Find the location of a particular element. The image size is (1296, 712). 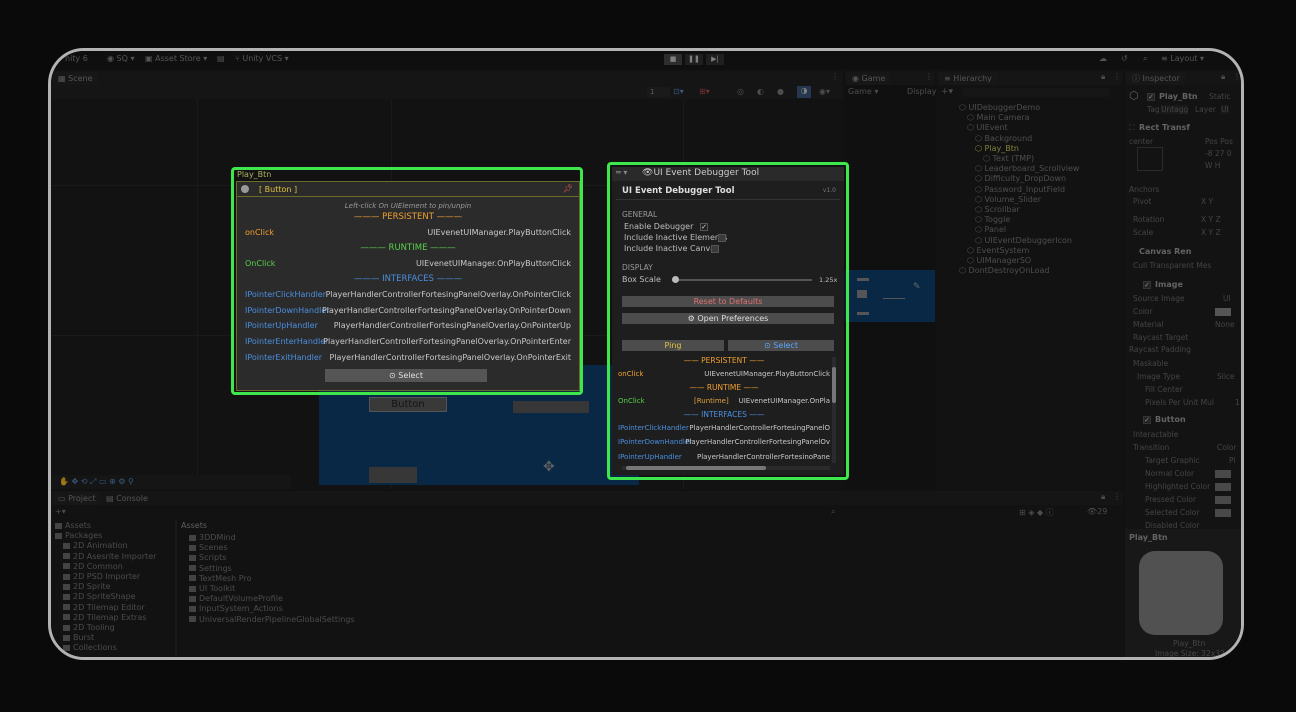

inspector-lock-icon: 🔒︎ is located at coordinates (1223, 77).